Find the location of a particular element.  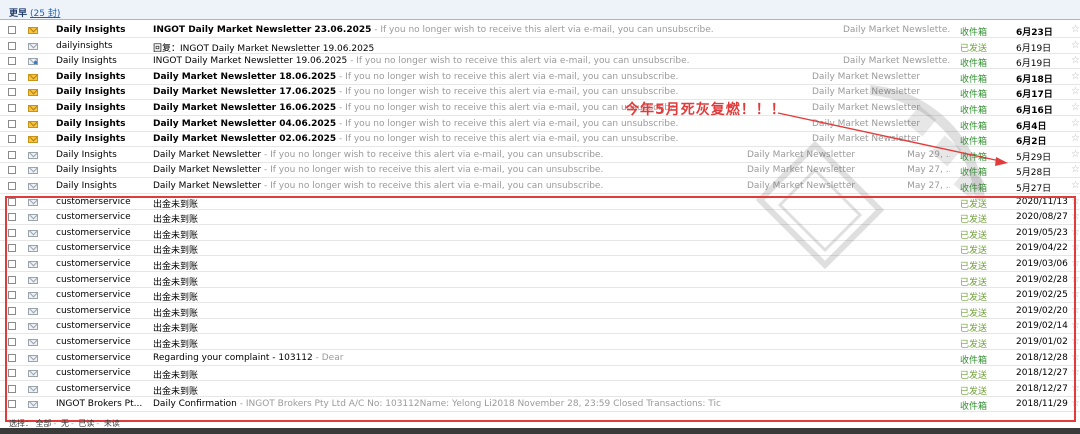

mail-row: customerservice 出金未到账 已发送 2020/11/13 ☆ is located at coordinates (540, 202).